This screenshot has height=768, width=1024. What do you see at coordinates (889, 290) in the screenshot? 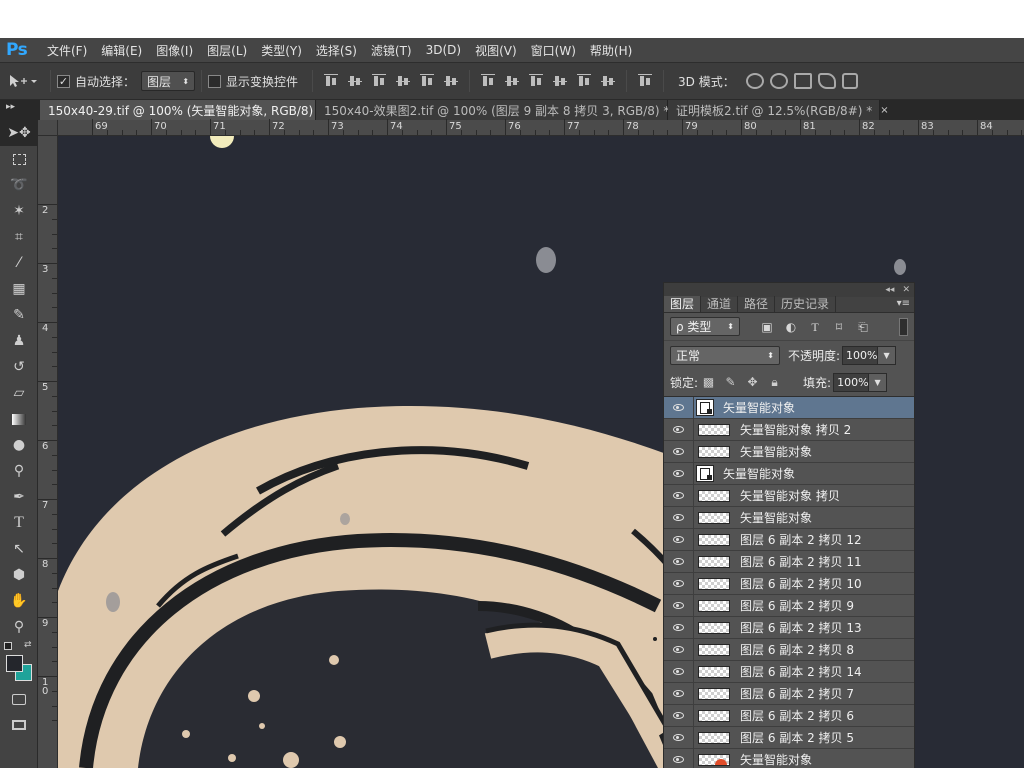
I see `collapse-panel-icon: ◂◂` at bounding box center [889, 290].